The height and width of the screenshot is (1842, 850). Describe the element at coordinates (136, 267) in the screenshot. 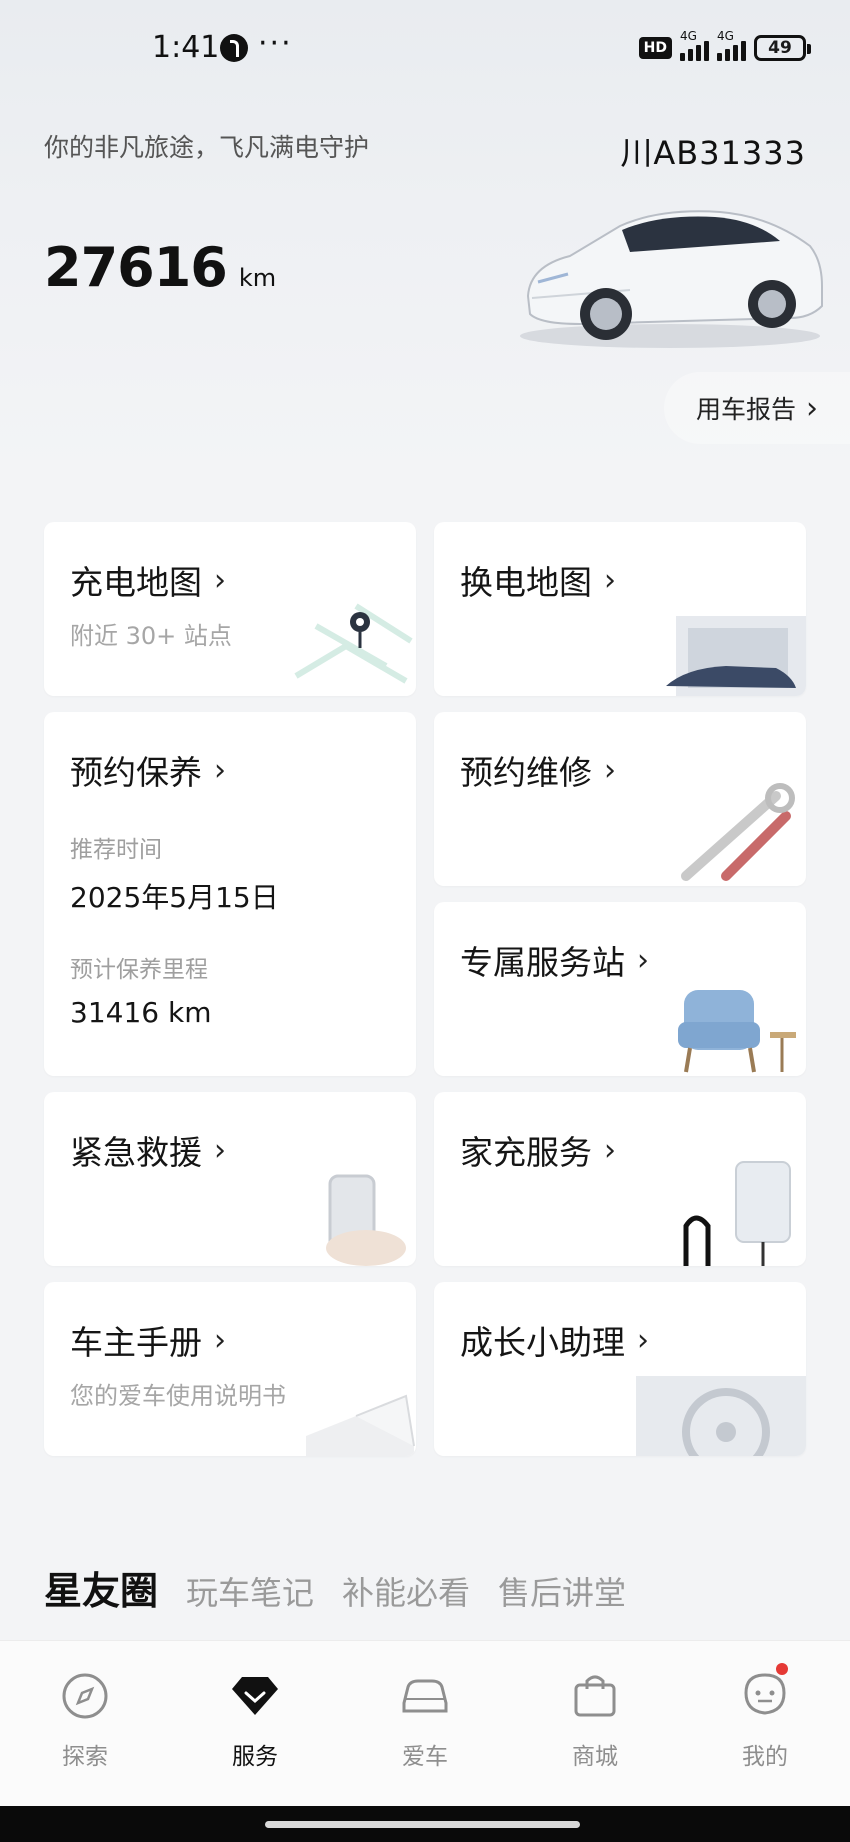

I see `mileage-value: 27616` at that location.